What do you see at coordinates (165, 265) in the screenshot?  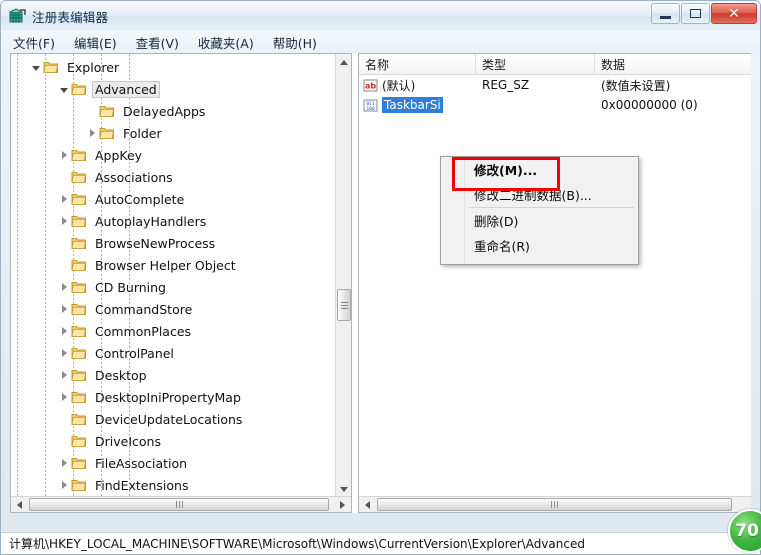 I see `tree-item-label: Browser Helper Object` at bounding box center [165, 265].